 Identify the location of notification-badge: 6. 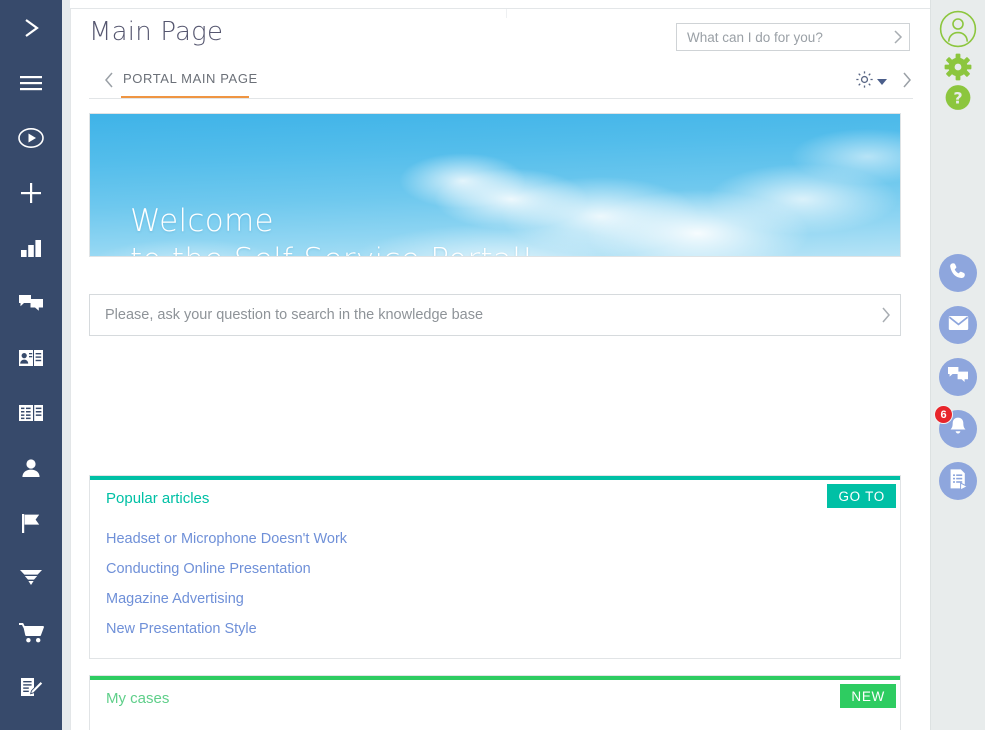
(943, 414).